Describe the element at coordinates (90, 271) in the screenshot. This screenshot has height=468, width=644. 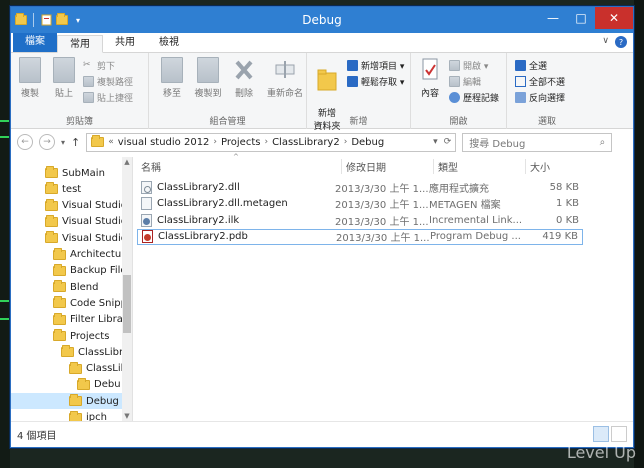
I see `tree-item: Backup File` at that location.